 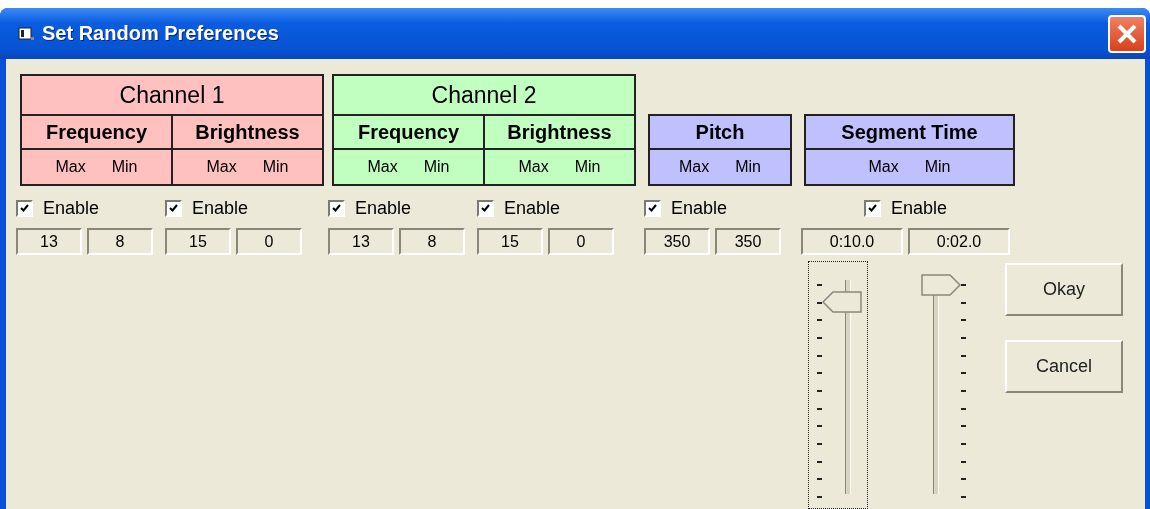 I want to click on max-field: 0:10.0, so click(x=852, y=241).